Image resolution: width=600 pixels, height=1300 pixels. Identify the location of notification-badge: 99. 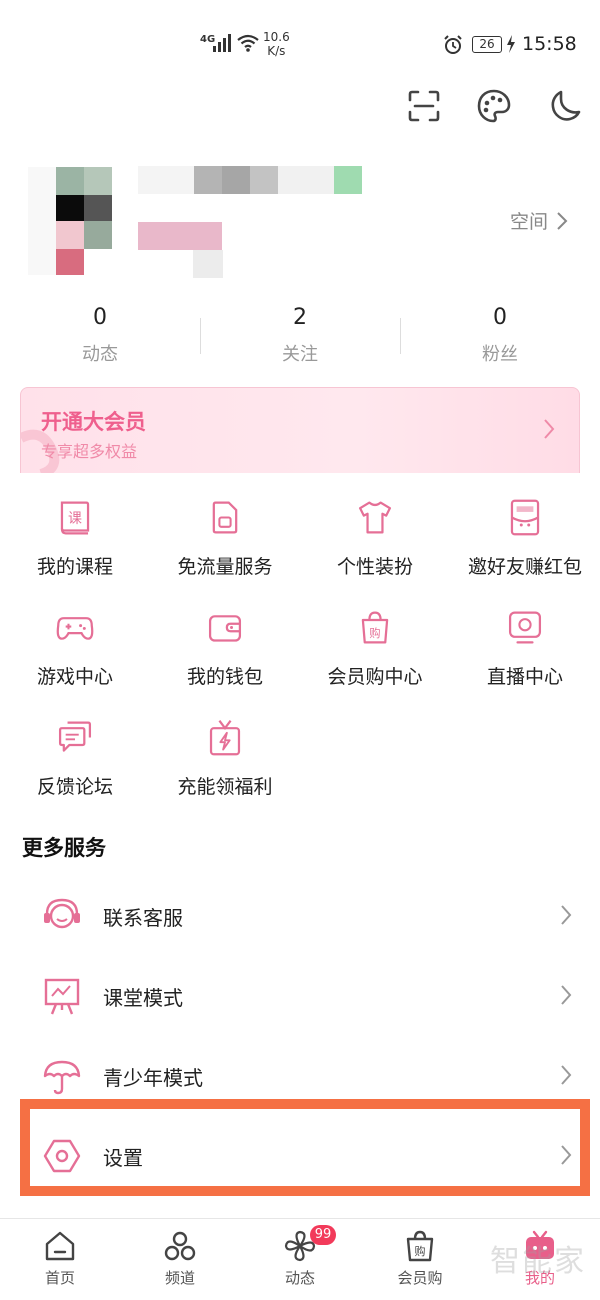
(323, 1235).